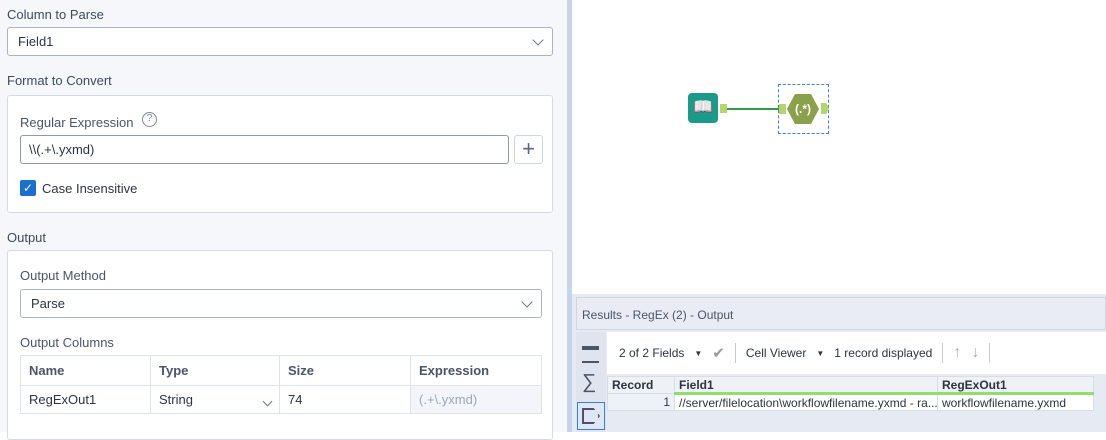  Describe the element at coordinates (1015, 402) in the screenshot. I see `regexout1-cell: workflowfilename.yxmd` at that location.